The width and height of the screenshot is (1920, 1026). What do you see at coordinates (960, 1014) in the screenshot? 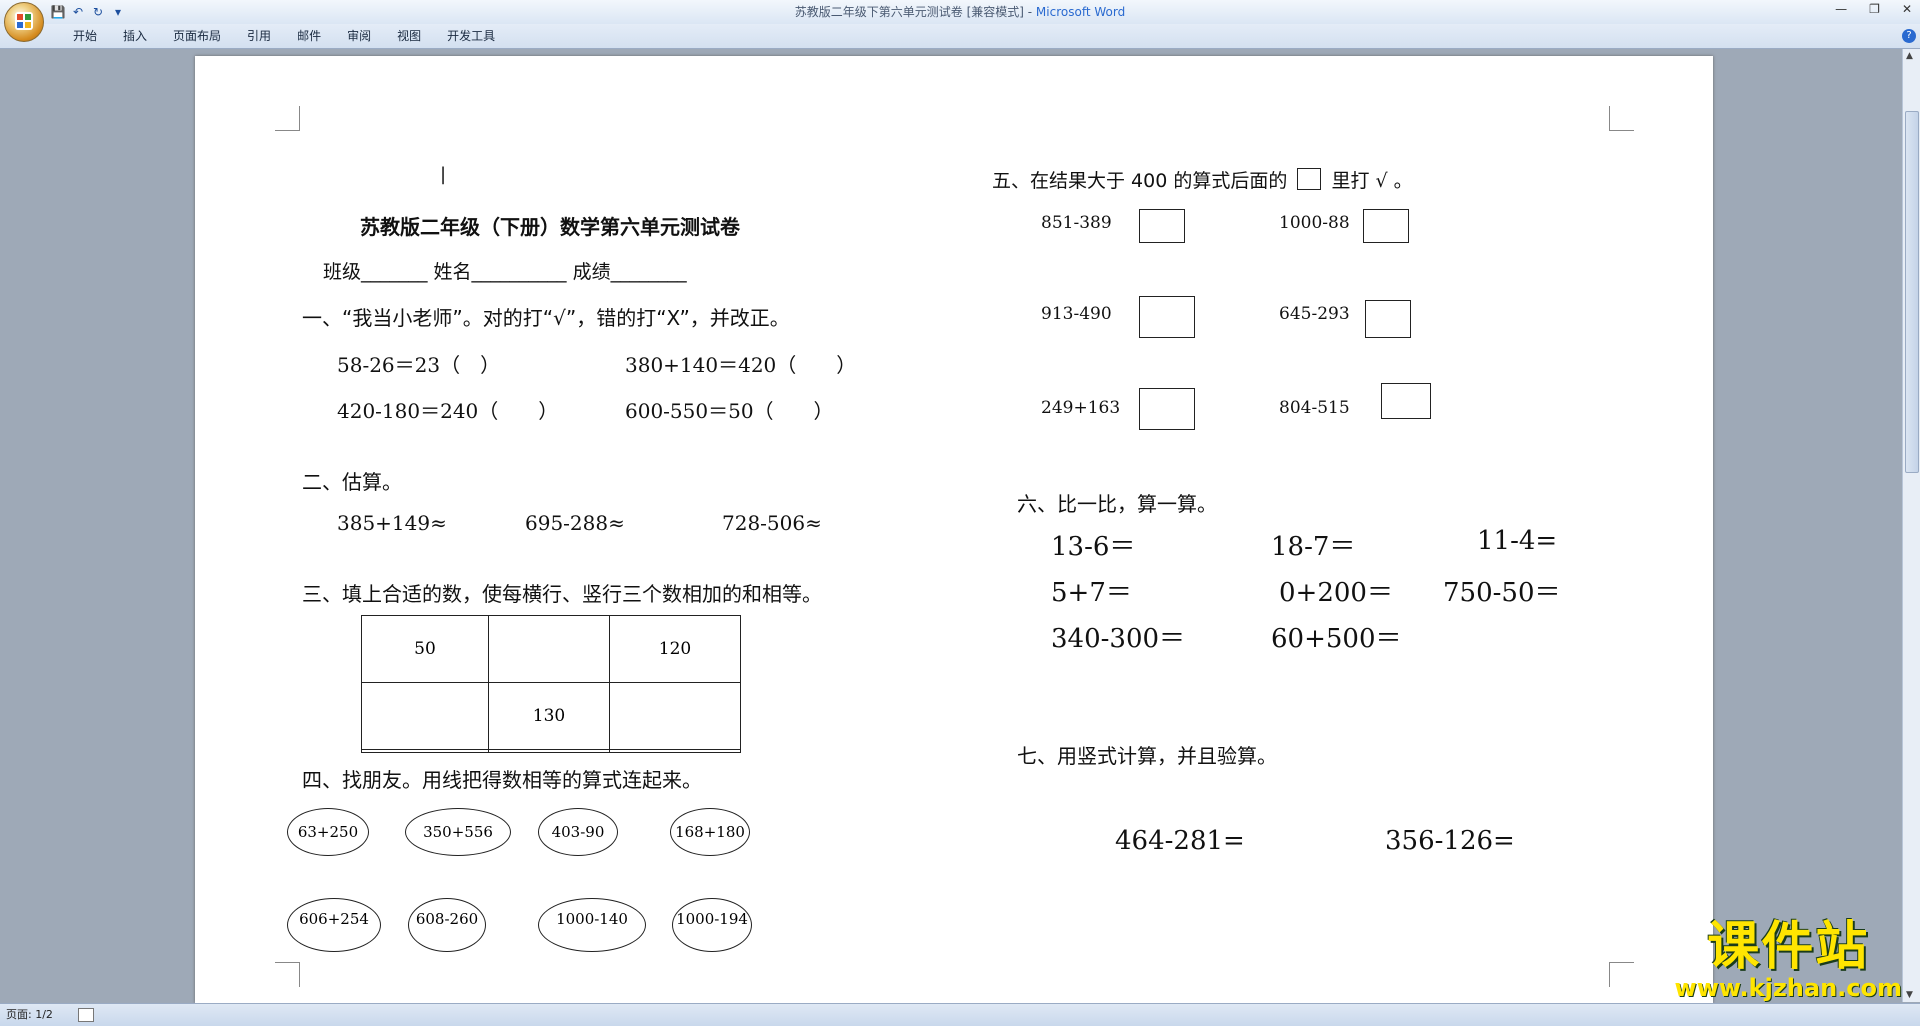
I see `status-bar: 页面: 1/2` at bounding box center [960, 1014].